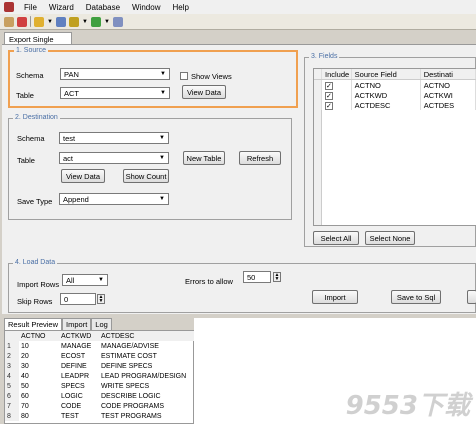 This screenshot has height=424, width=476. What do you see at coordinates (39, 356) in the screenshot?
I see `cell: 20` at bounding box center [39, 356].